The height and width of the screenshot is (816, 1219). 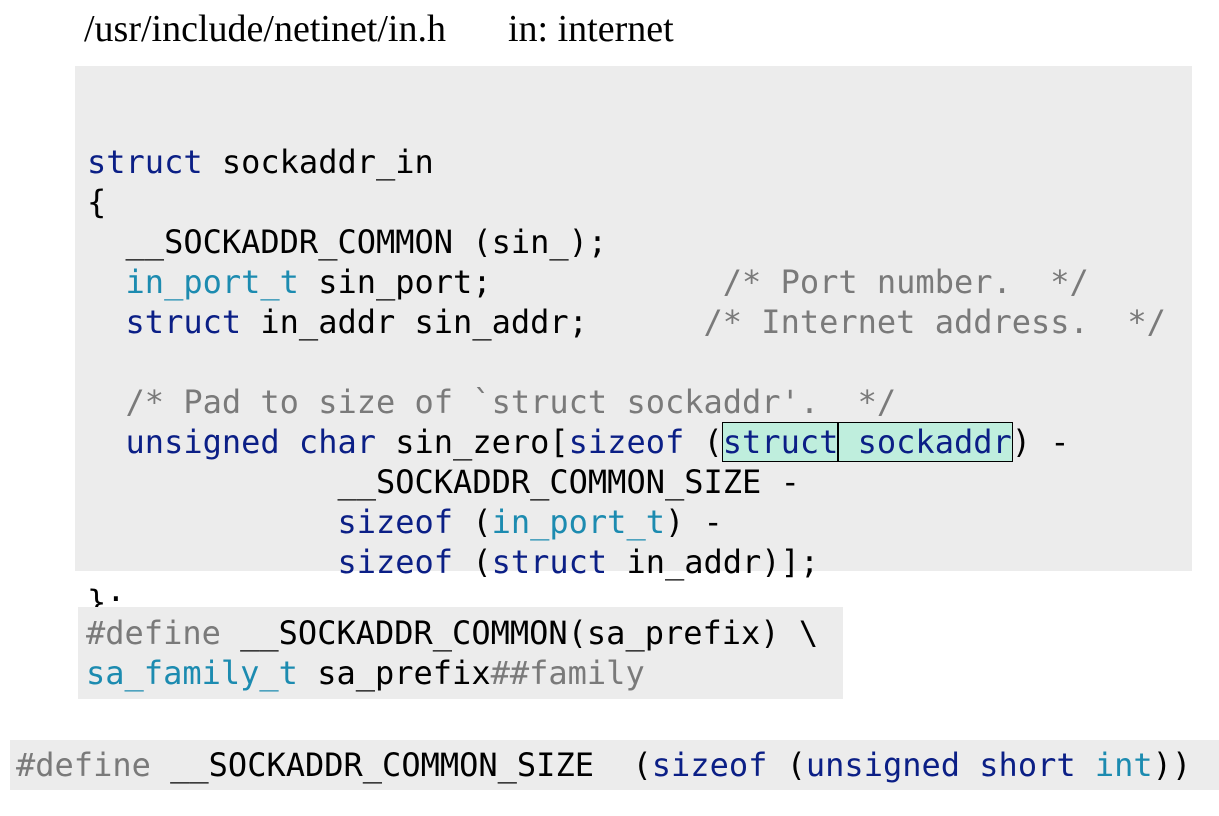 I want to click on code-token: int, so click(x=1123, y=765).